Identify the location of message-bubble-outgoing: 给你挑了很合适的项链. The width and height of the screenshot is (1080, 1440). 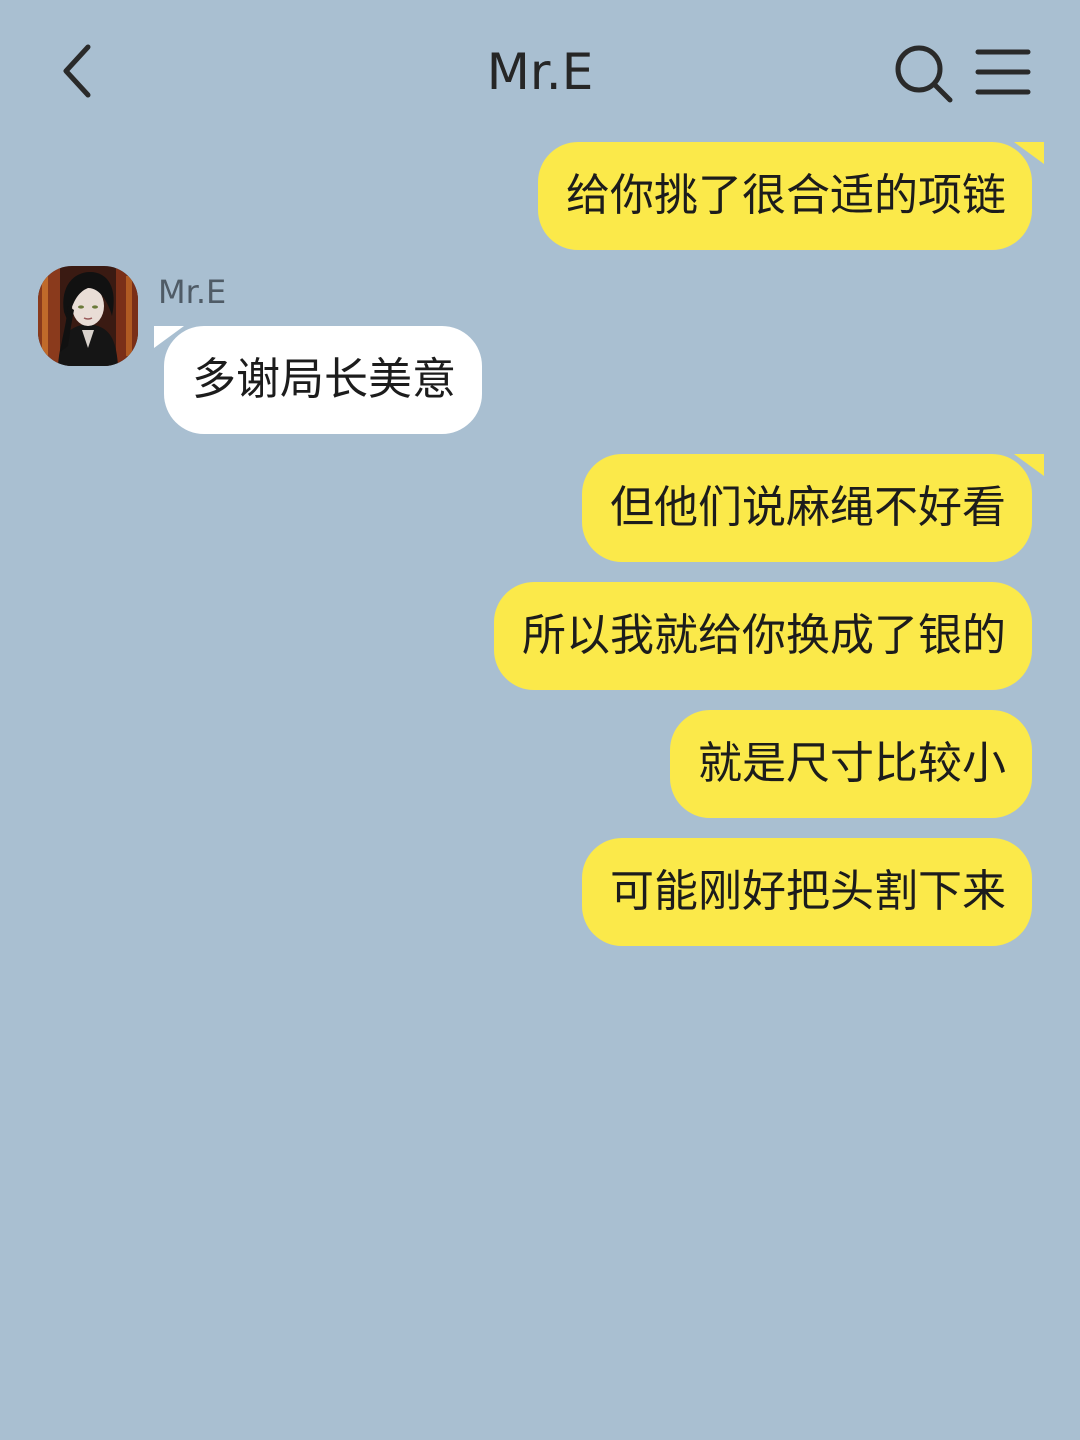
(791, 196).